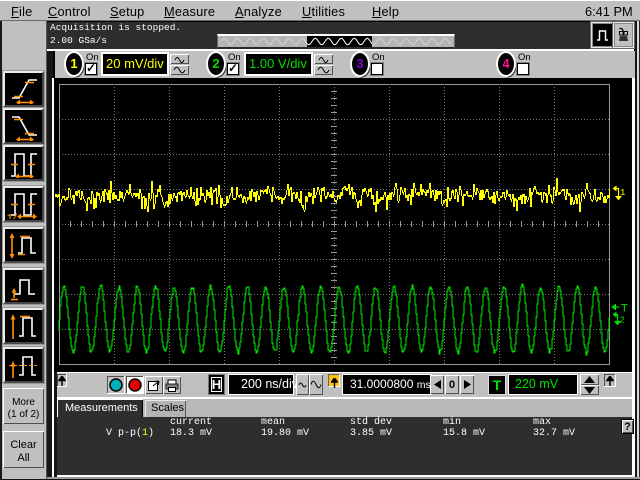  What do you see at coordinates (624, 309) in the screenshot?
I see `svg-text: T` at bounding box center [624, 309].